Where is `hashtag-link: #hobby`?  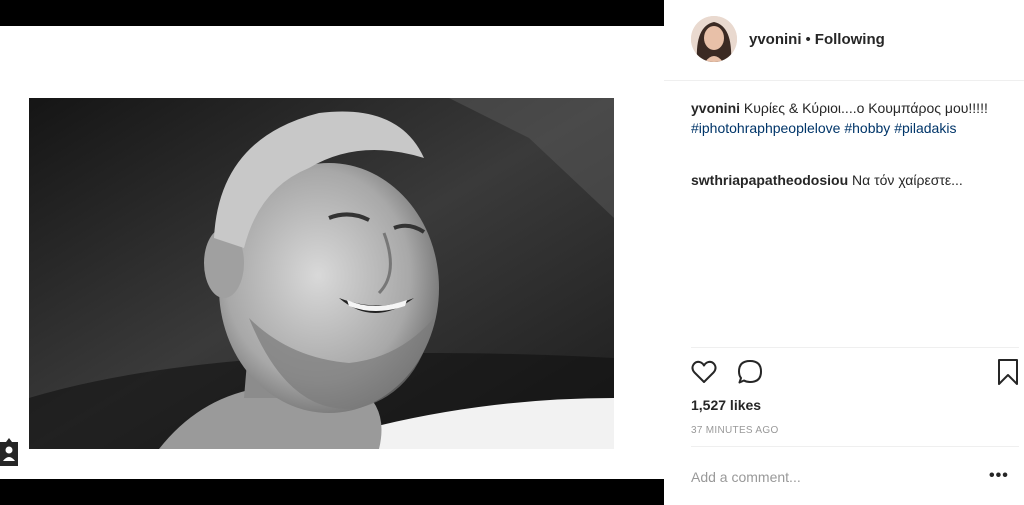
hashtag-link: #hobby is located at coordinates (867, 128).